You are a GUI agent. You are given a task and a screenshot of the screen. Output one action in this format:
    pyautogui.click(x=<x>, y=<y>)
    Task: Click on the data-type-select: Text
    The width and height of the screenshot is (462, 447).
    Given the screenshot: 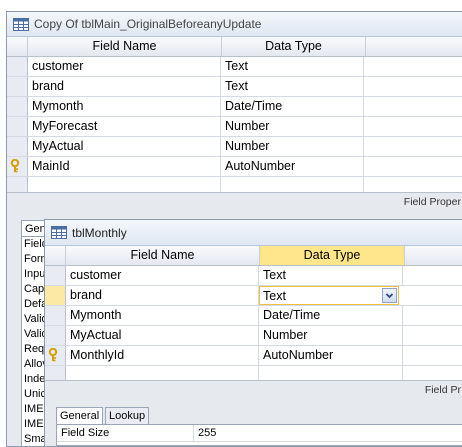 What is the action you would take?
    pyautogui.click(x=329, y=295)
    